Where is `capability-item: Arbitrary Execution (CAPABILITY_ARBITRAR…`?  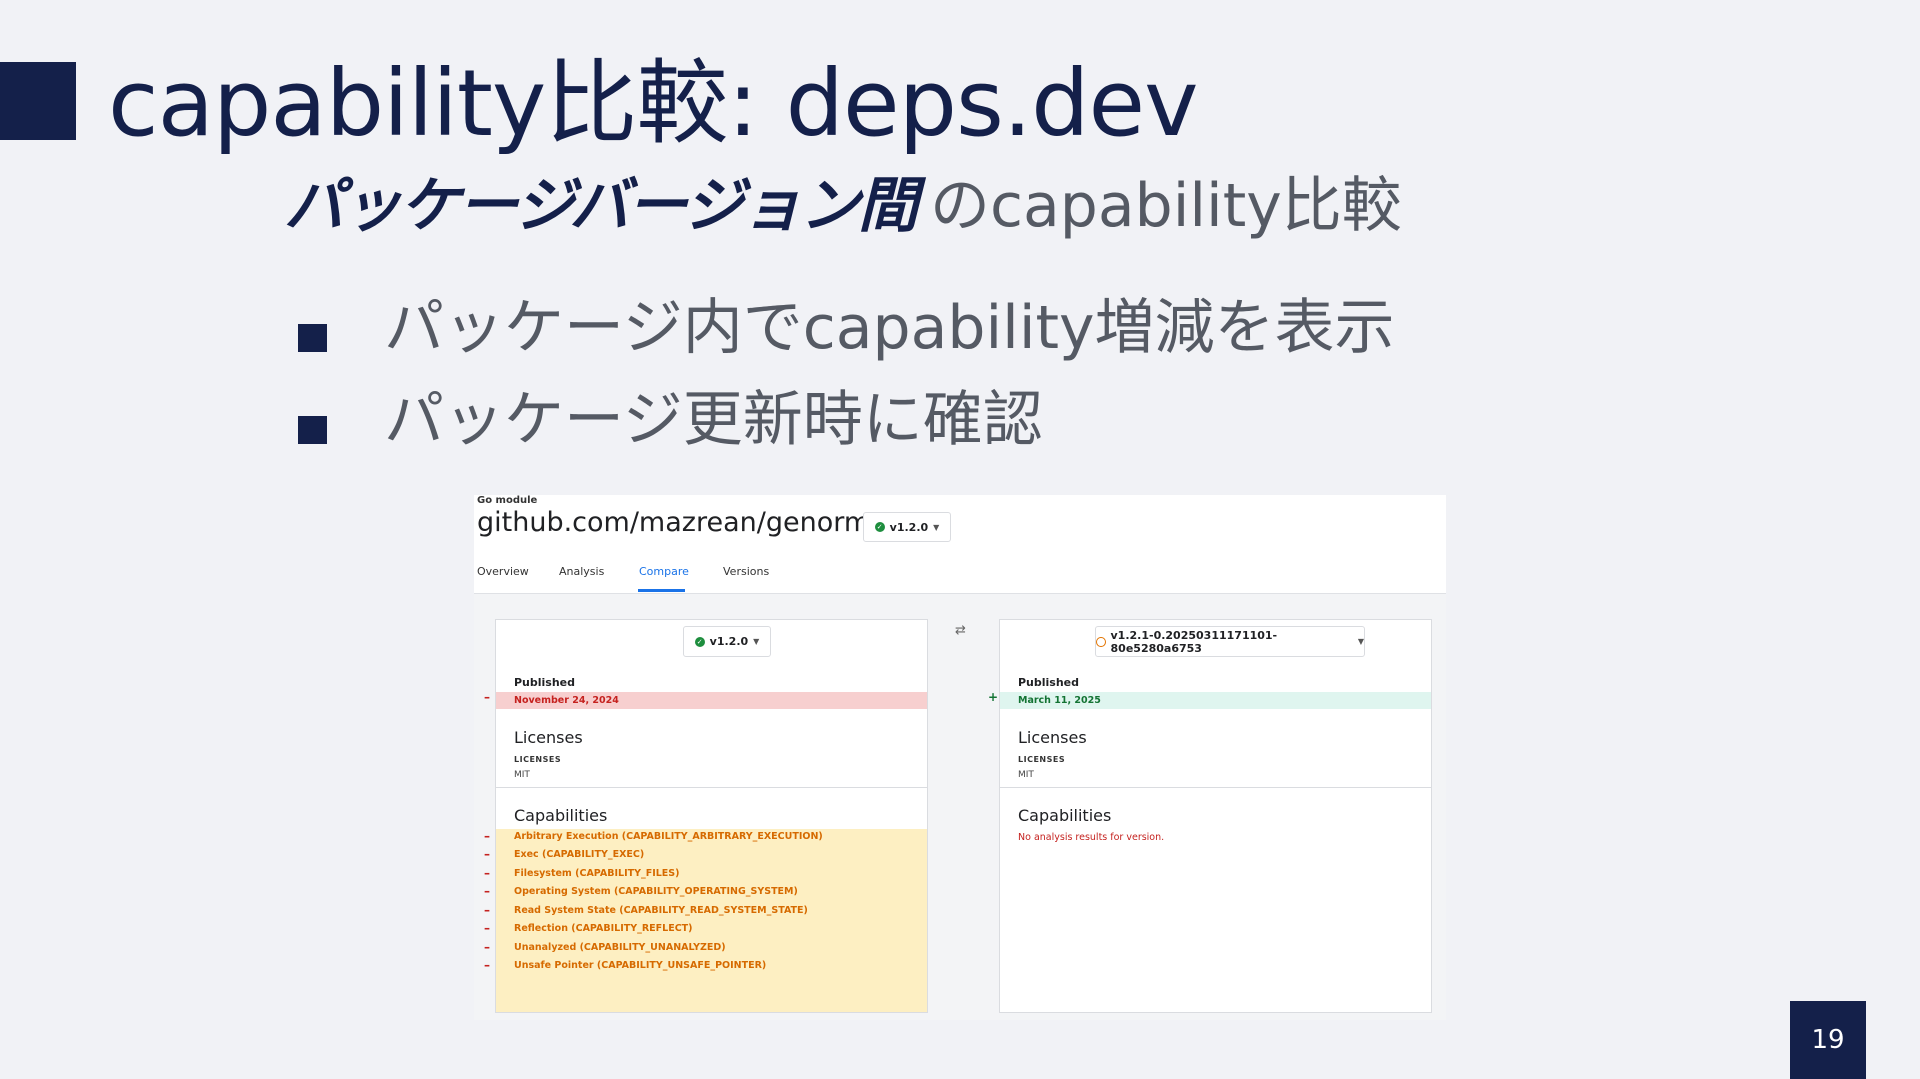
capability-item: Arbitrary Execution (CAPABILITY_ARBITRAR… is located at coordinates (668, 836).